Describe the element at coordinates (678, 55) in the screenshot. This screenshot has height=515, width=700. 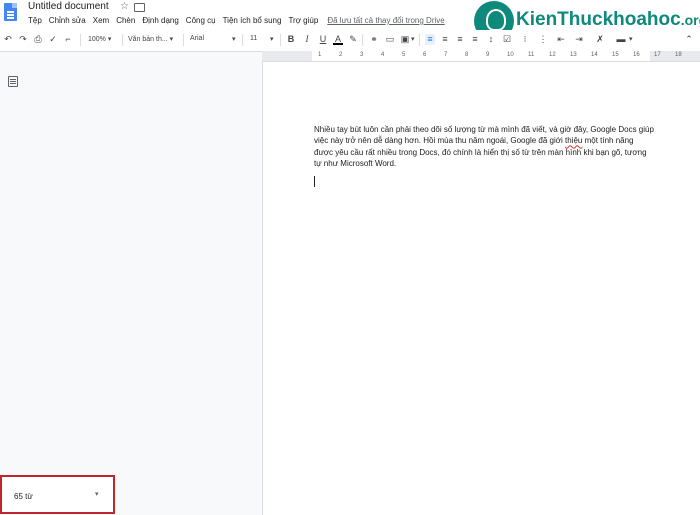
I see `ruler-mark: 18` at that location.